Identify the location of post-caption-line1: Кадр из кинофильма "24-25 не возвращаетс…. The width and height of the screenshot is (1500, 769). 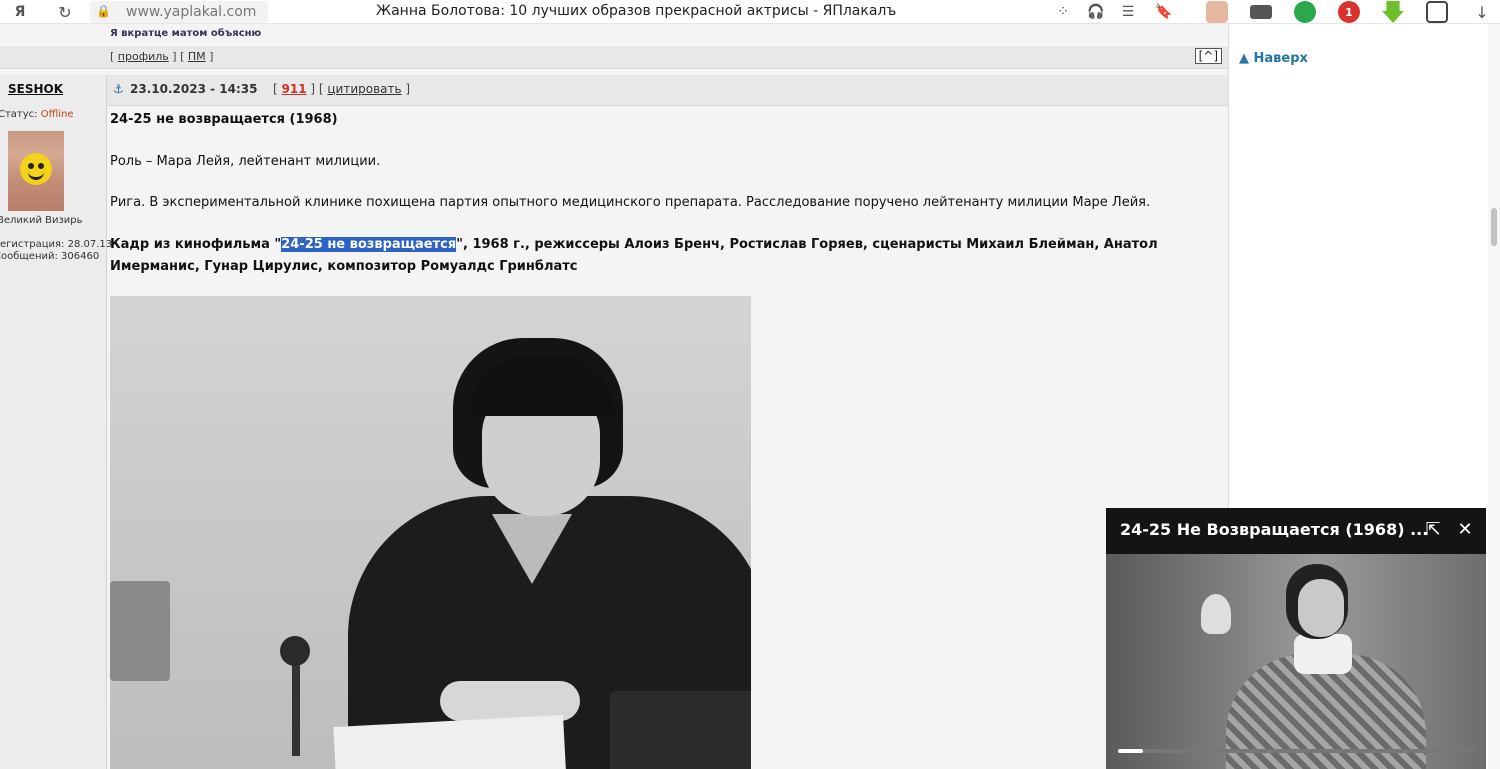
(634, 244).